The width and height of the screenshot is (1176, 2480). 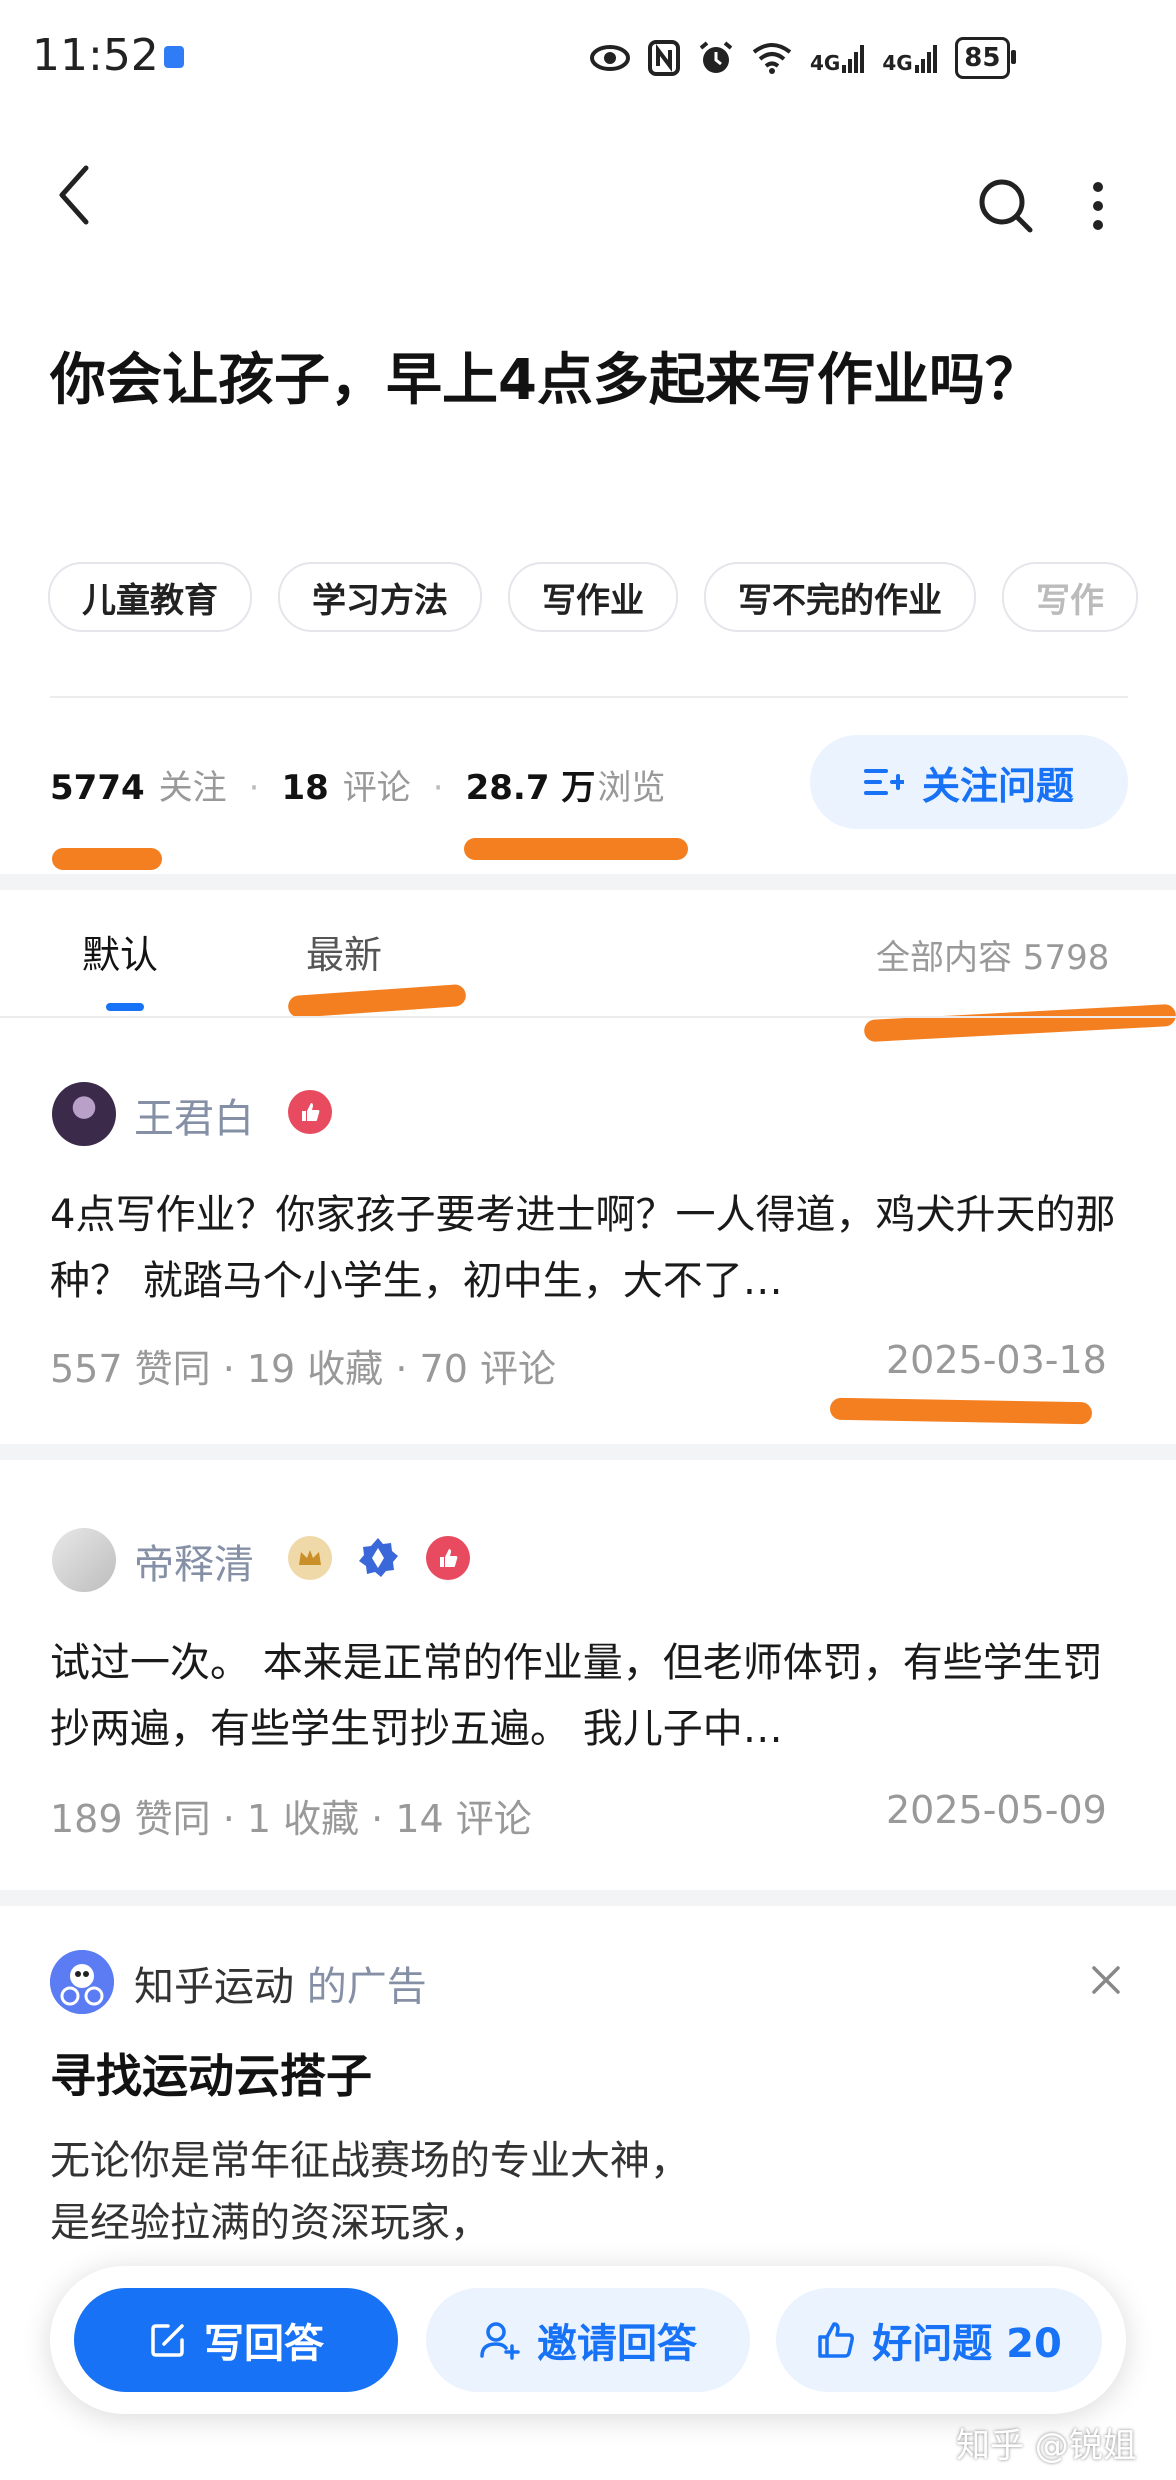 What do you see at coordinates (174, 57) in the screenshot?
I see `sim-icon` at bounding box center [174, 57].